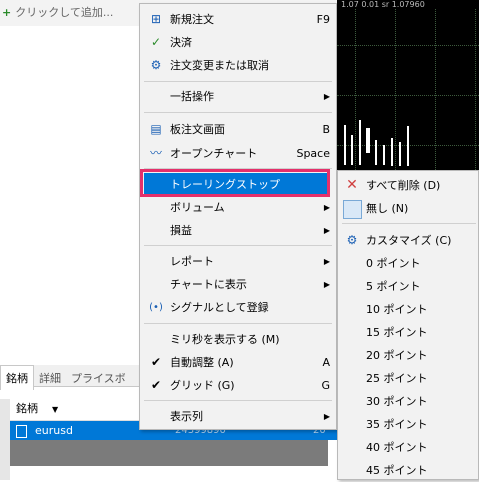  What do you see at coordinates (202, 362) in the screenshot?
I see `menu-item-label: 自動調整 (A)` at bounding box center [202, 362].